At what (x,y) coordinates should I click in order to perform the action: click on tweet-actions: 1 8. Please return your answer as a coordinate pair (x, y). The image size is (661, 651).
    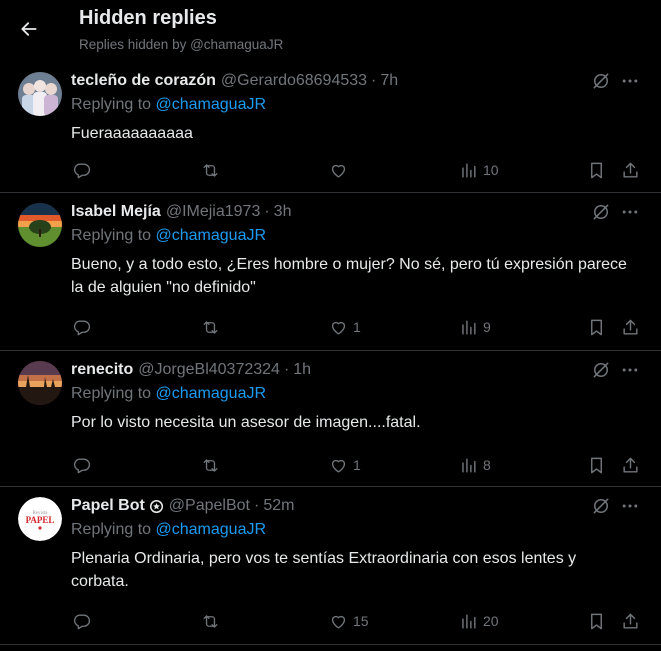
    Looking at the image, I should click on (330, 465).